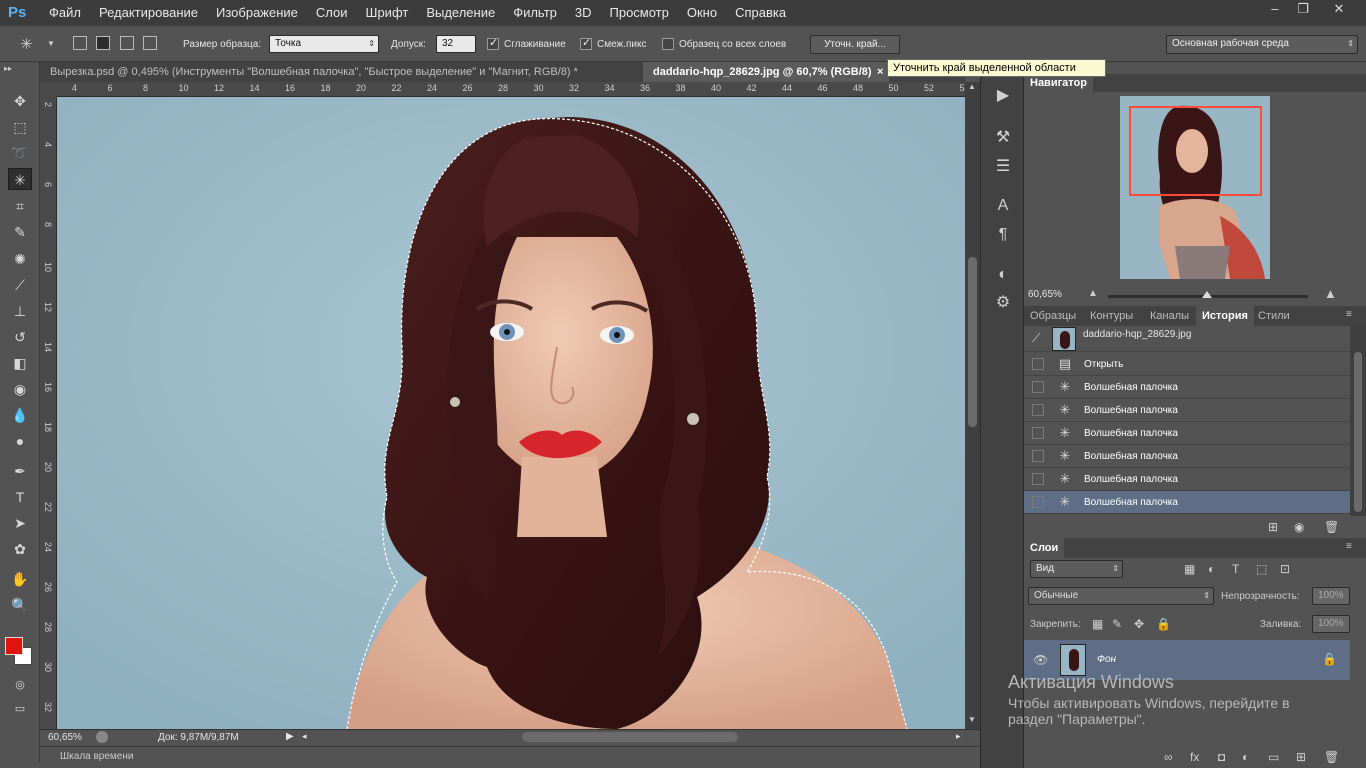 The image size is (1366, 768). I want to click on vertical-scrollbar: ▲ ▼, so click(972, 405).